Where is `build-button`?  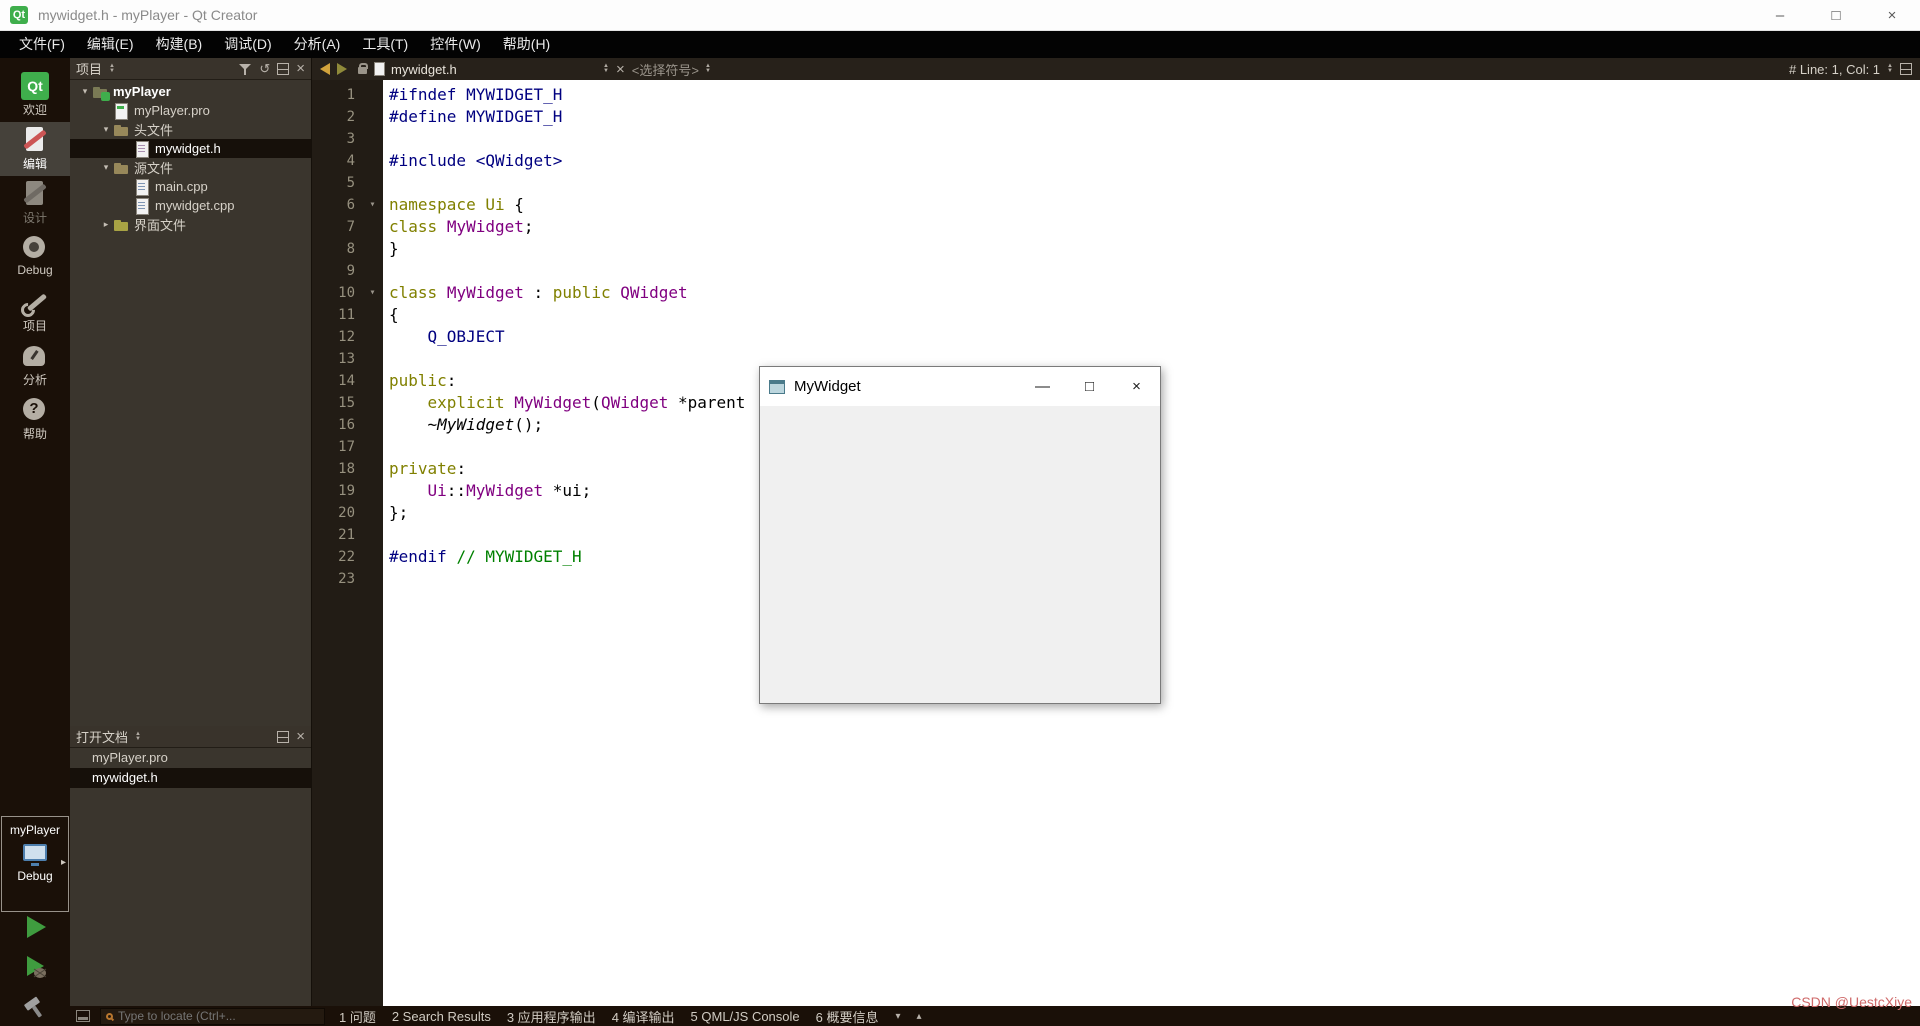
build-button is located at coordinates (35, 1008).